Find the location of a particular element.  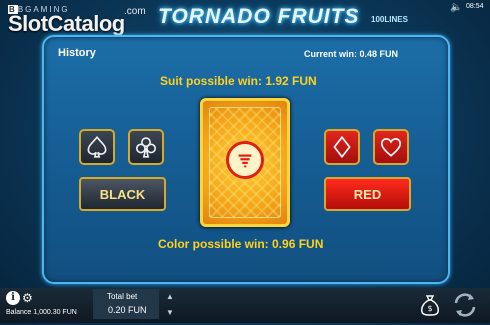

card-back is located at coordinates (245, 162).